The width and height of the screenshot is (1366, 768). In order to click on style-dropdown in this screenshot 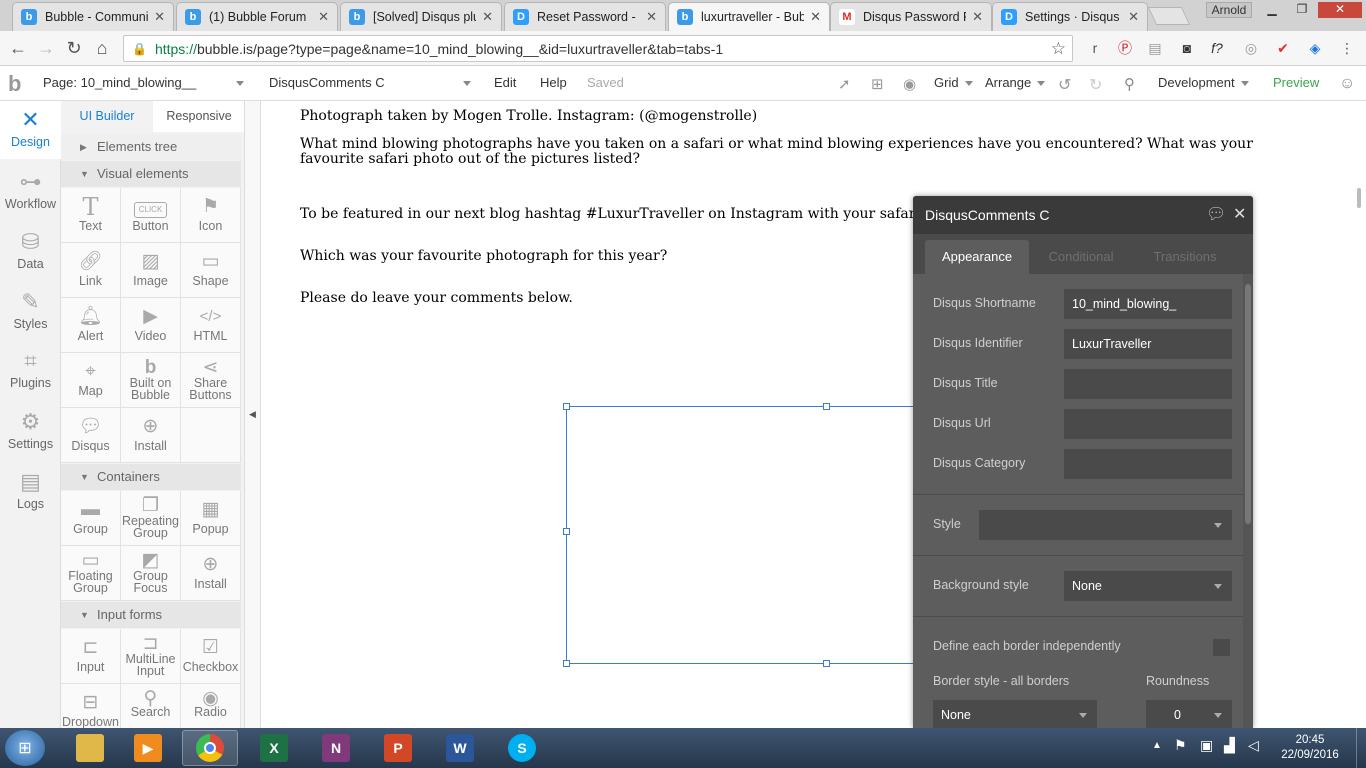, I will do `click(1105, 525)`.